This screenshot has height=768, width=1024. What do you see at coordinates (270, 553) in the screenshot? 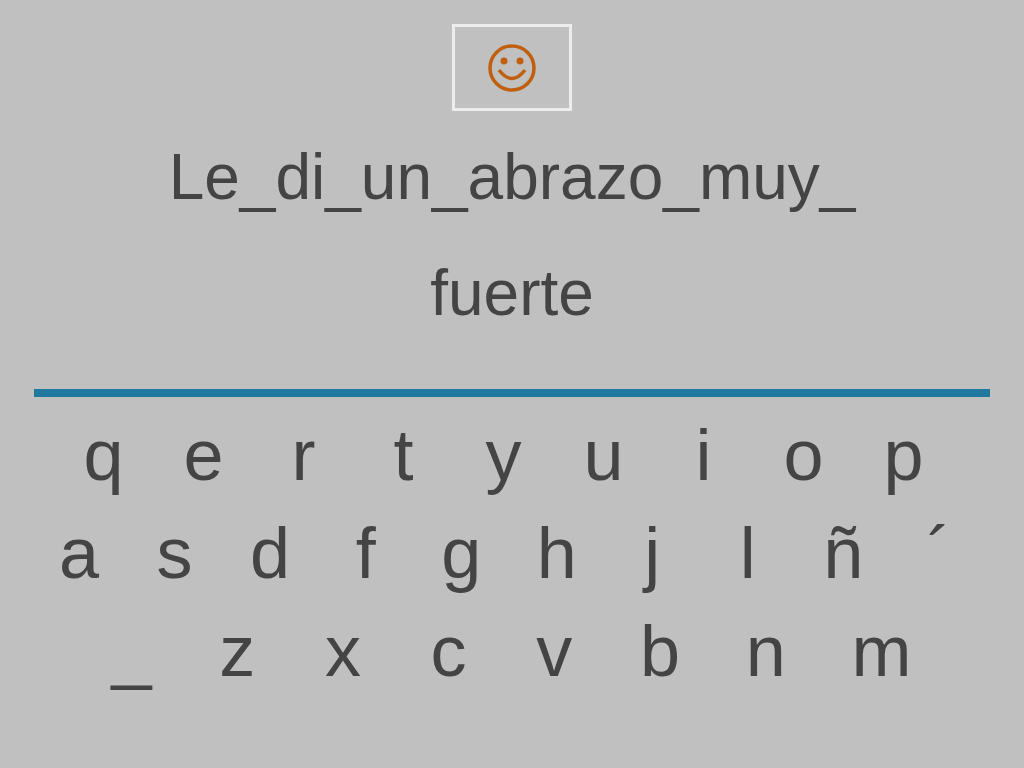
I see `letter-key: d` at bounding box center [270, 553].